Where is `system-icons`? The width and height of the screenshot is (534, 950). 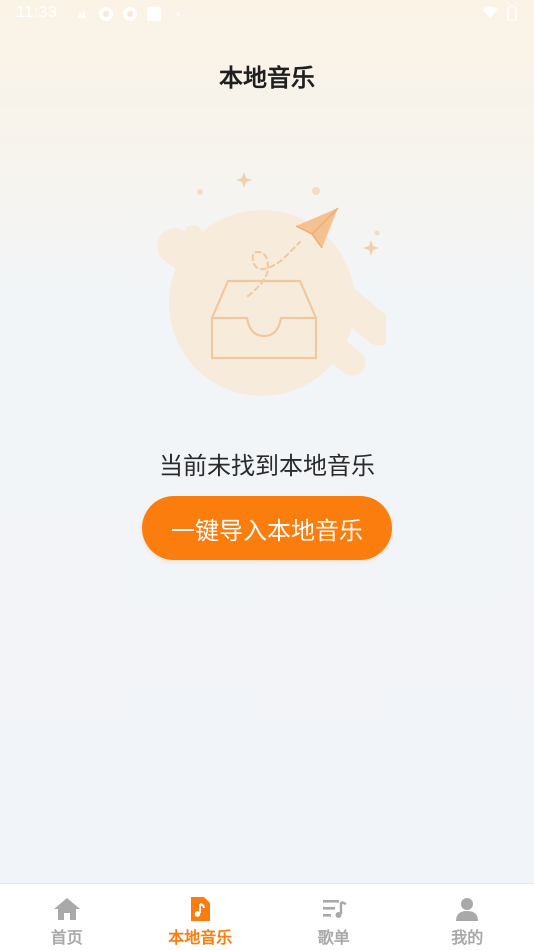 system-icons is located at coordinates (501, 13).